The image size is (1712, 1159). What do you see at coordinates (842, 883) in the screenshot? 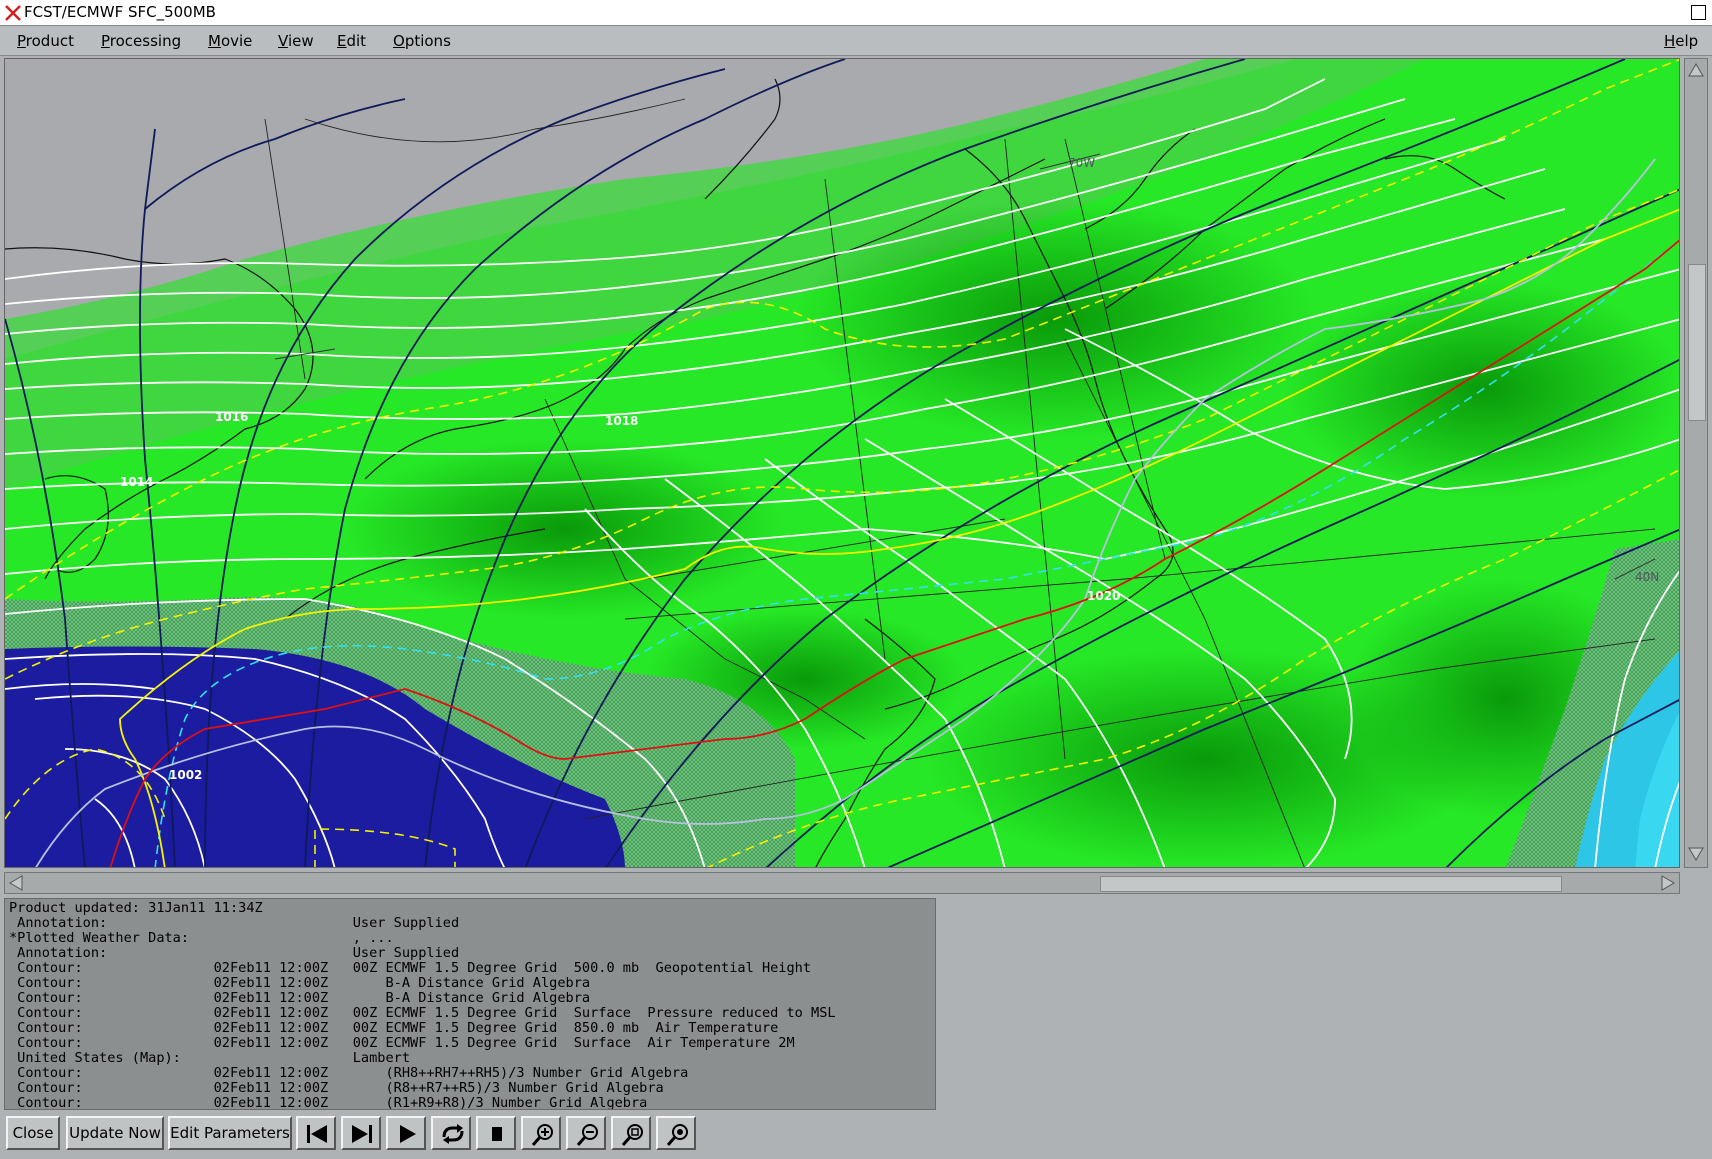
I see `horizontal-scrollbar` at bounding box center [842, 883].